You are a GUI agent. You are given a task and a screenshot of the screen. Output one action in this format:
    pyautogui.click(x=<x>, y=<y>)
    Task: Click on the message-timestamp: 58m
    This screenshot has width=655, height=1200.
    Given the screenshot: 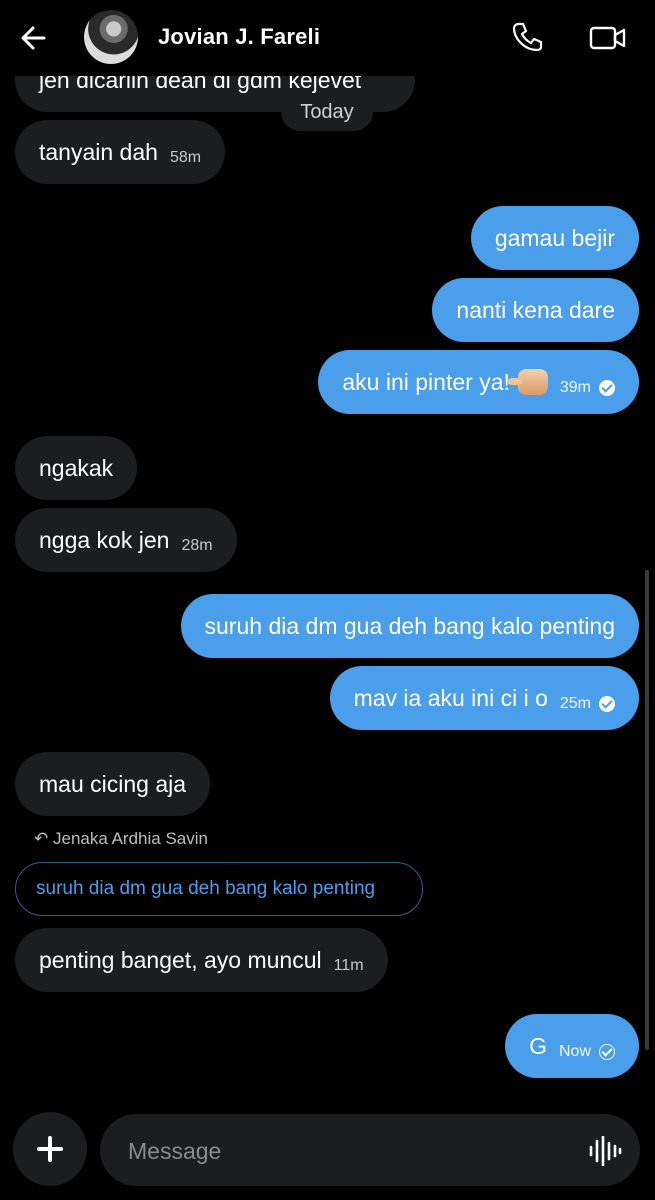 What is the action you would take?
    pyautogui.click(x=185, y=157)
    